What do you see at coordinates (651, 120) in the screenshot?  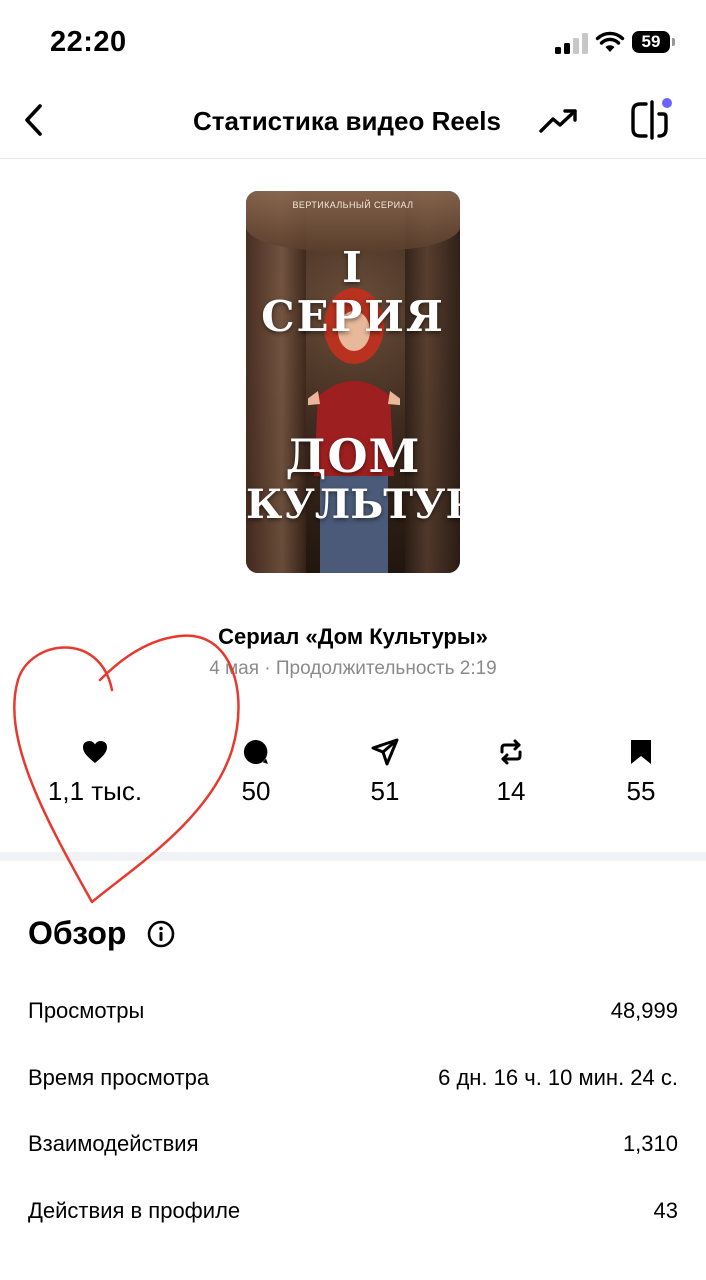 I see `threads-panel-icon` at bounding box center [651, 120].